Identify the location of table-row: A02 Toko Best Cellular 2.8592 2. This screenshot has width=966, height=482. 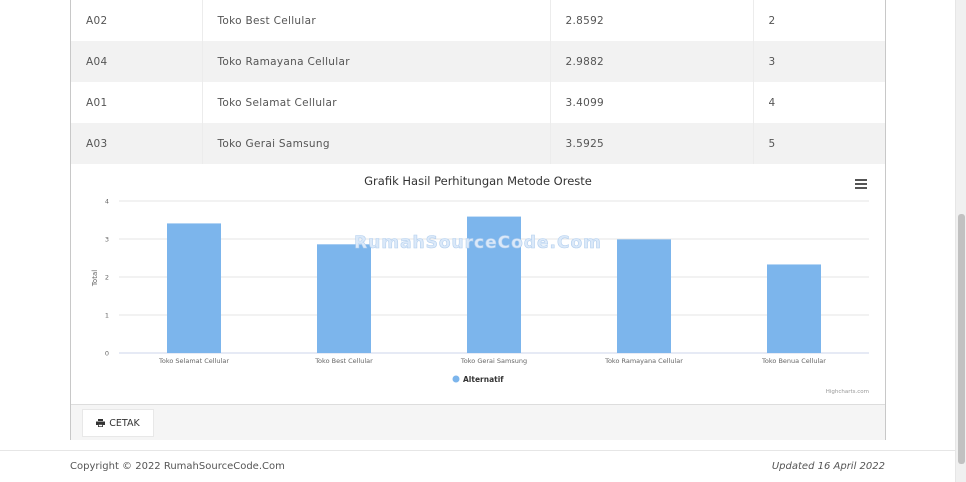
(478, 20).